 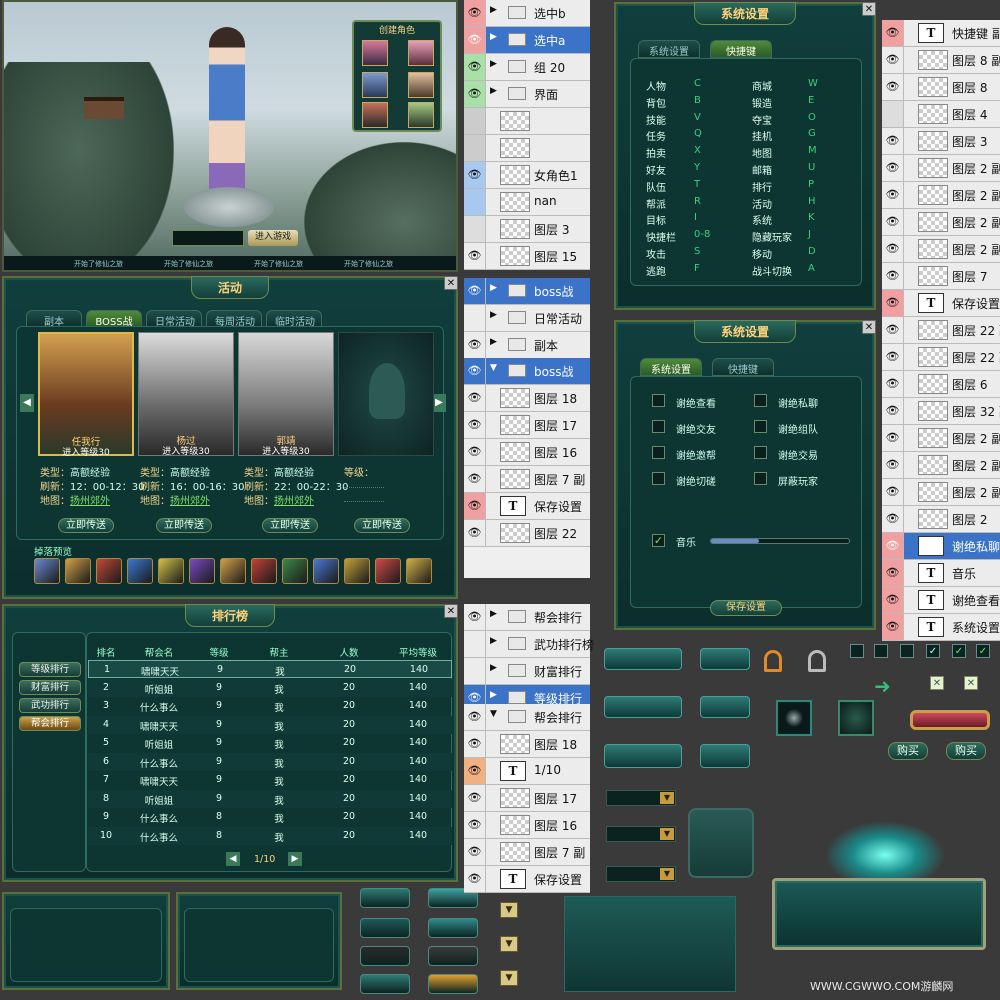 I want to click on table-row: 7 啸啸天天 9 我 20 140, so click(x=270, y=780).